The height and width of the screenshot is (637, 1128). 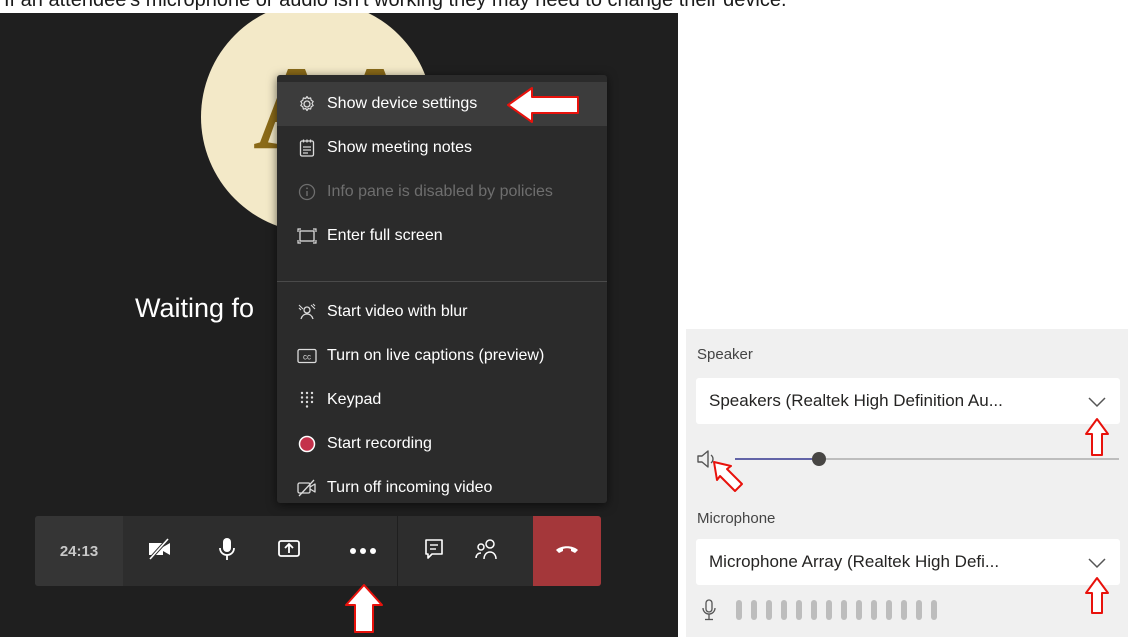 I want to click on speaker-volume-fill, so click(x=777, y=459).